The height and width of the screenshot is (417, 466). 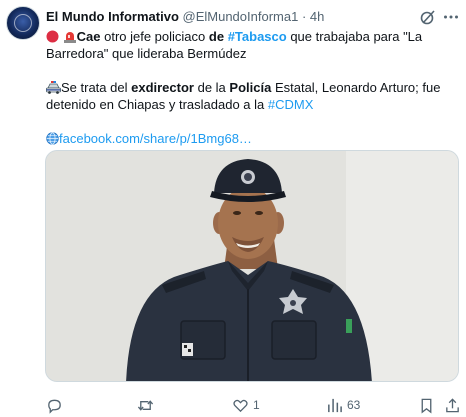 I want to click on bookmark-button, so click(x=426, y=405).